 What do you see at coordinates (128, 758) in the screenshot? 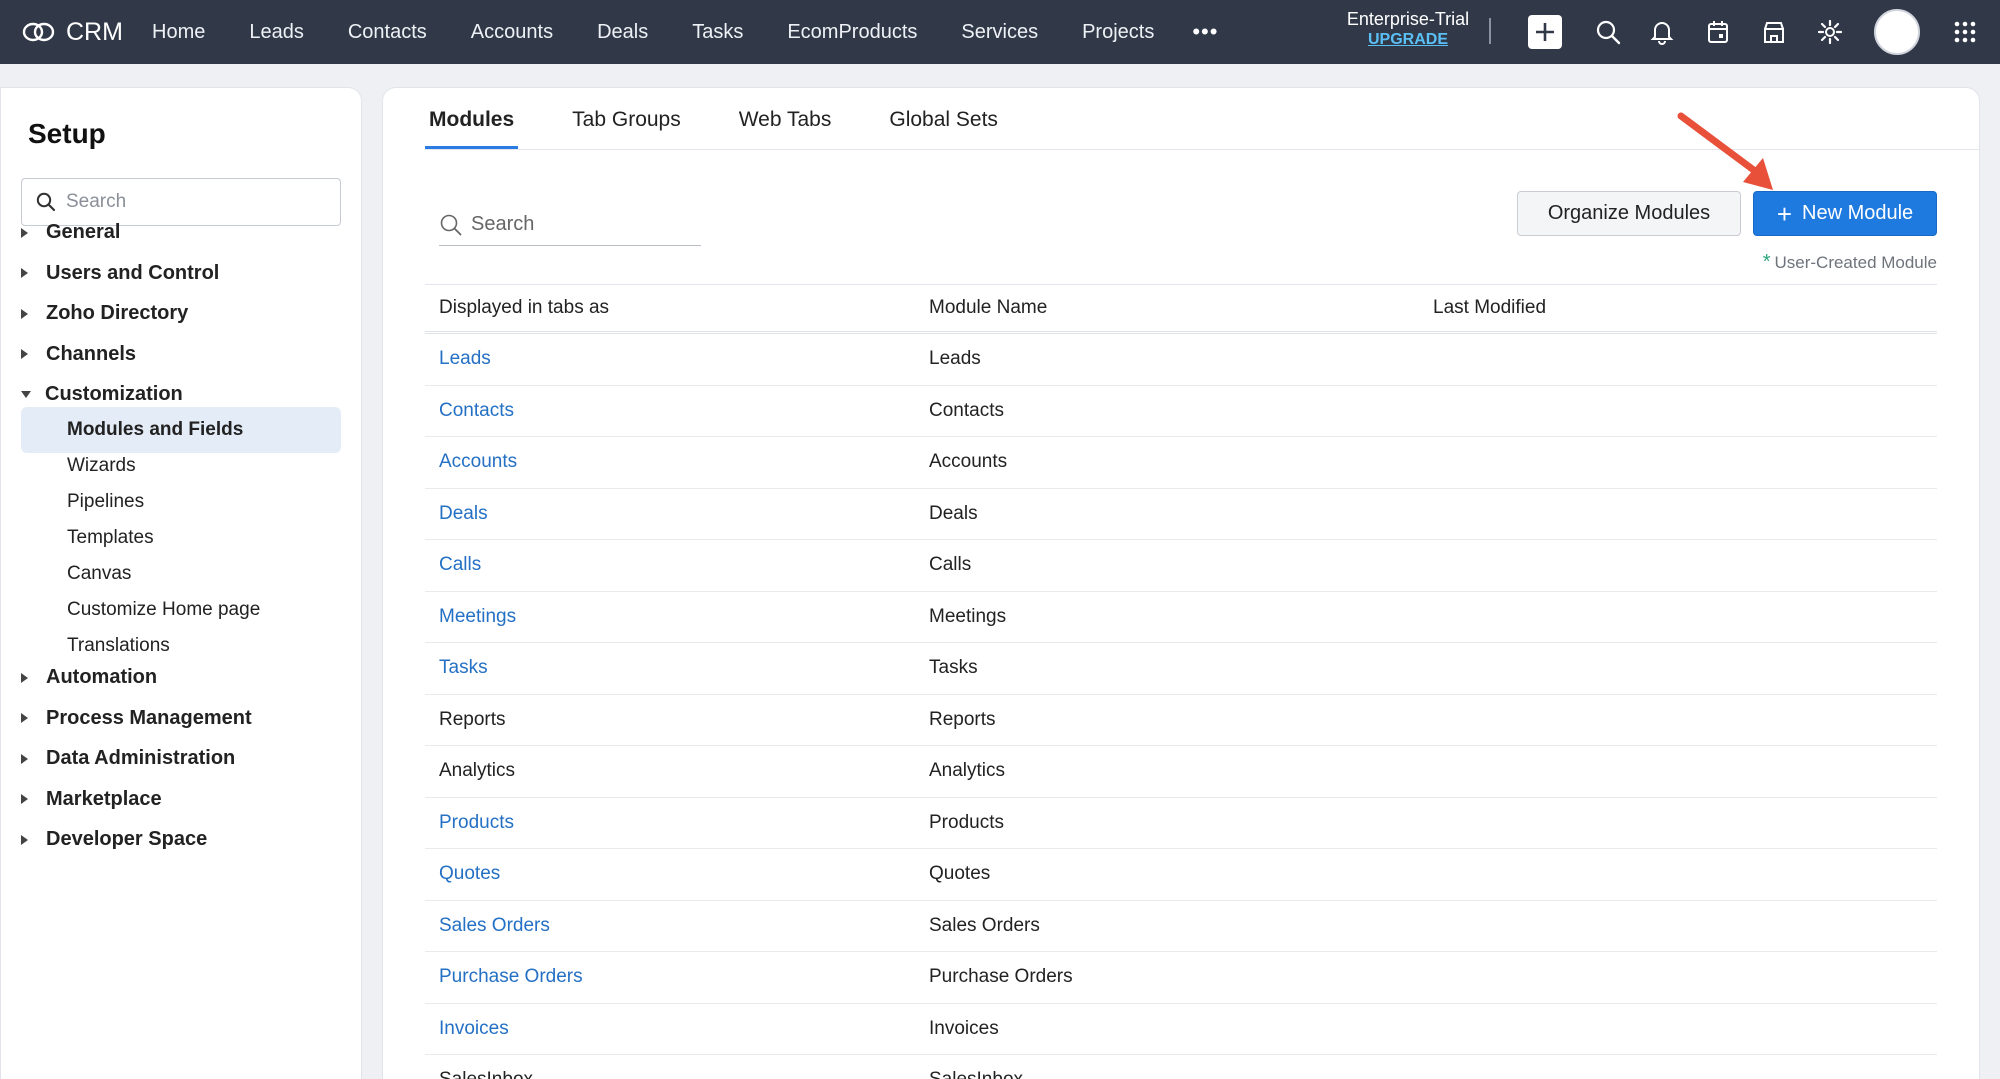
I see `sidebar-group-data-administration: Data Administration` at bounding box center [128, 758].